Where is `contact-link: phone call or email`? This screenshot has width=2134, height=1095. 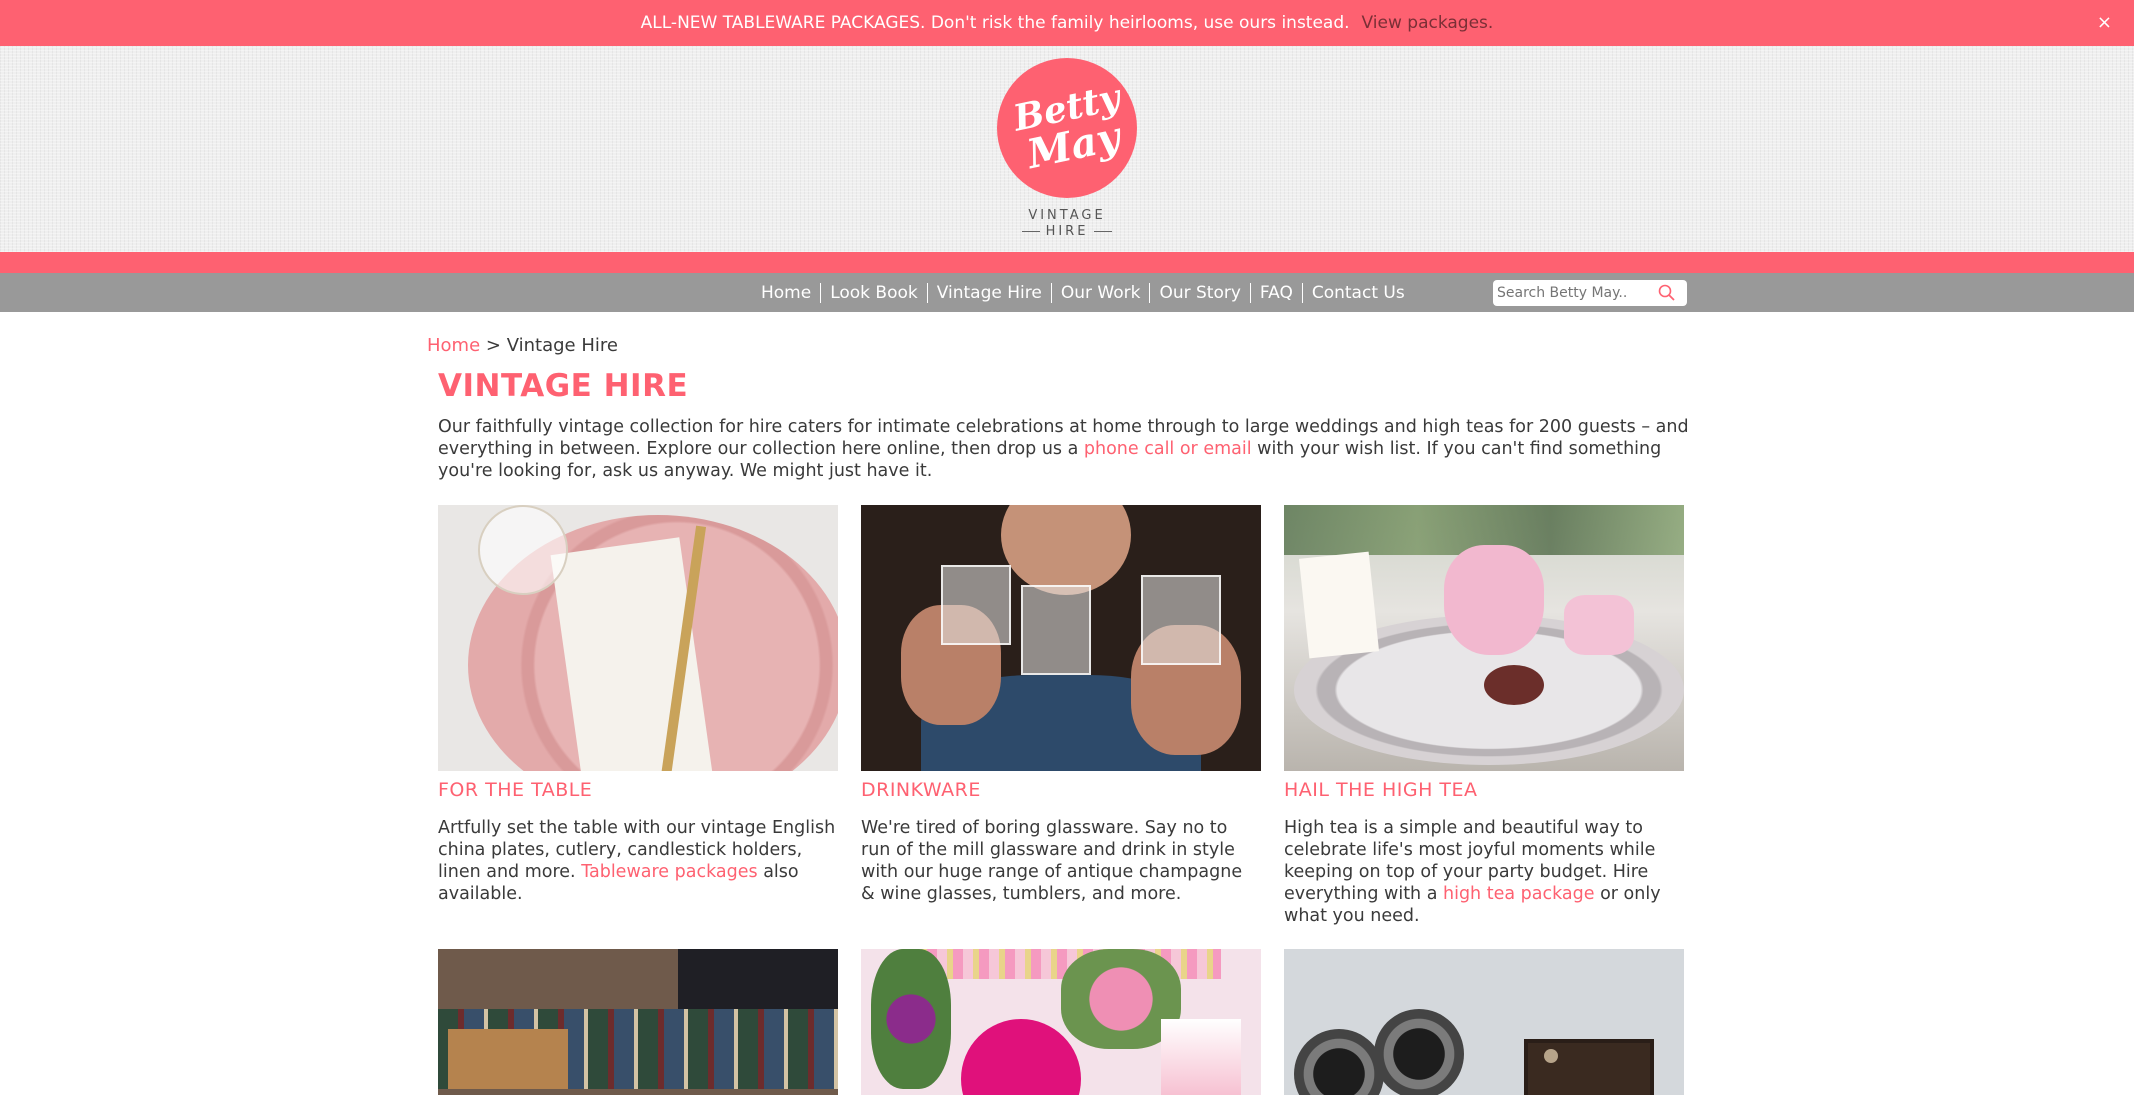 contact-link: phone call or email is located at coordinates (1168, 449).